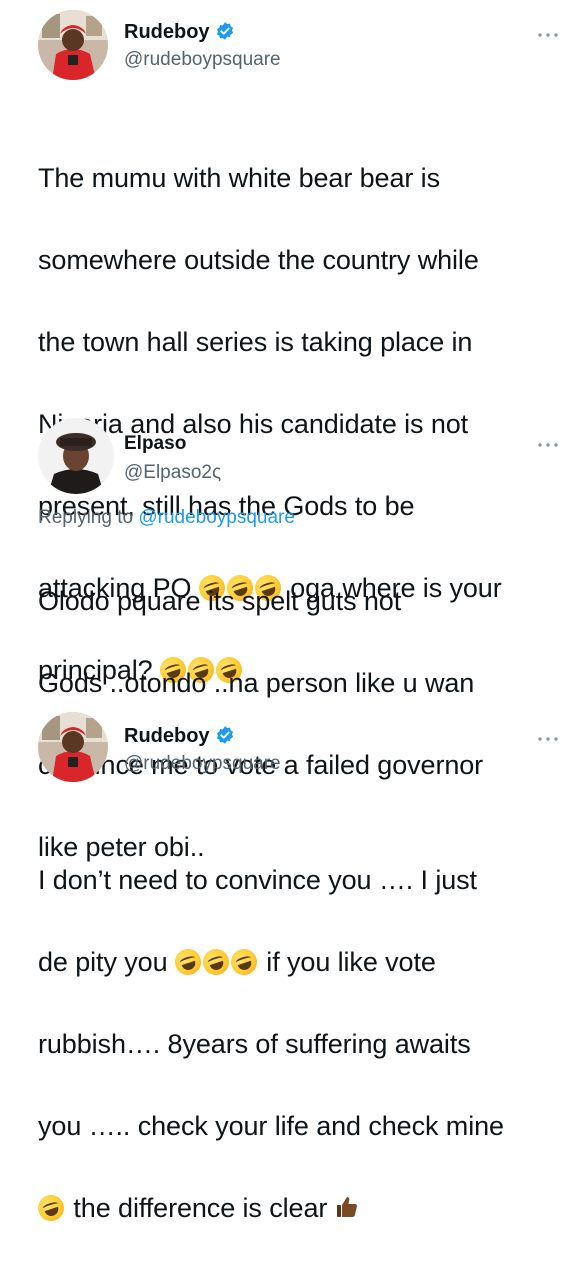 Image resolution: width=565 pixels, height=1270 pixels. I want to click on handle: @Elpaso2ς, so click(172, 473).